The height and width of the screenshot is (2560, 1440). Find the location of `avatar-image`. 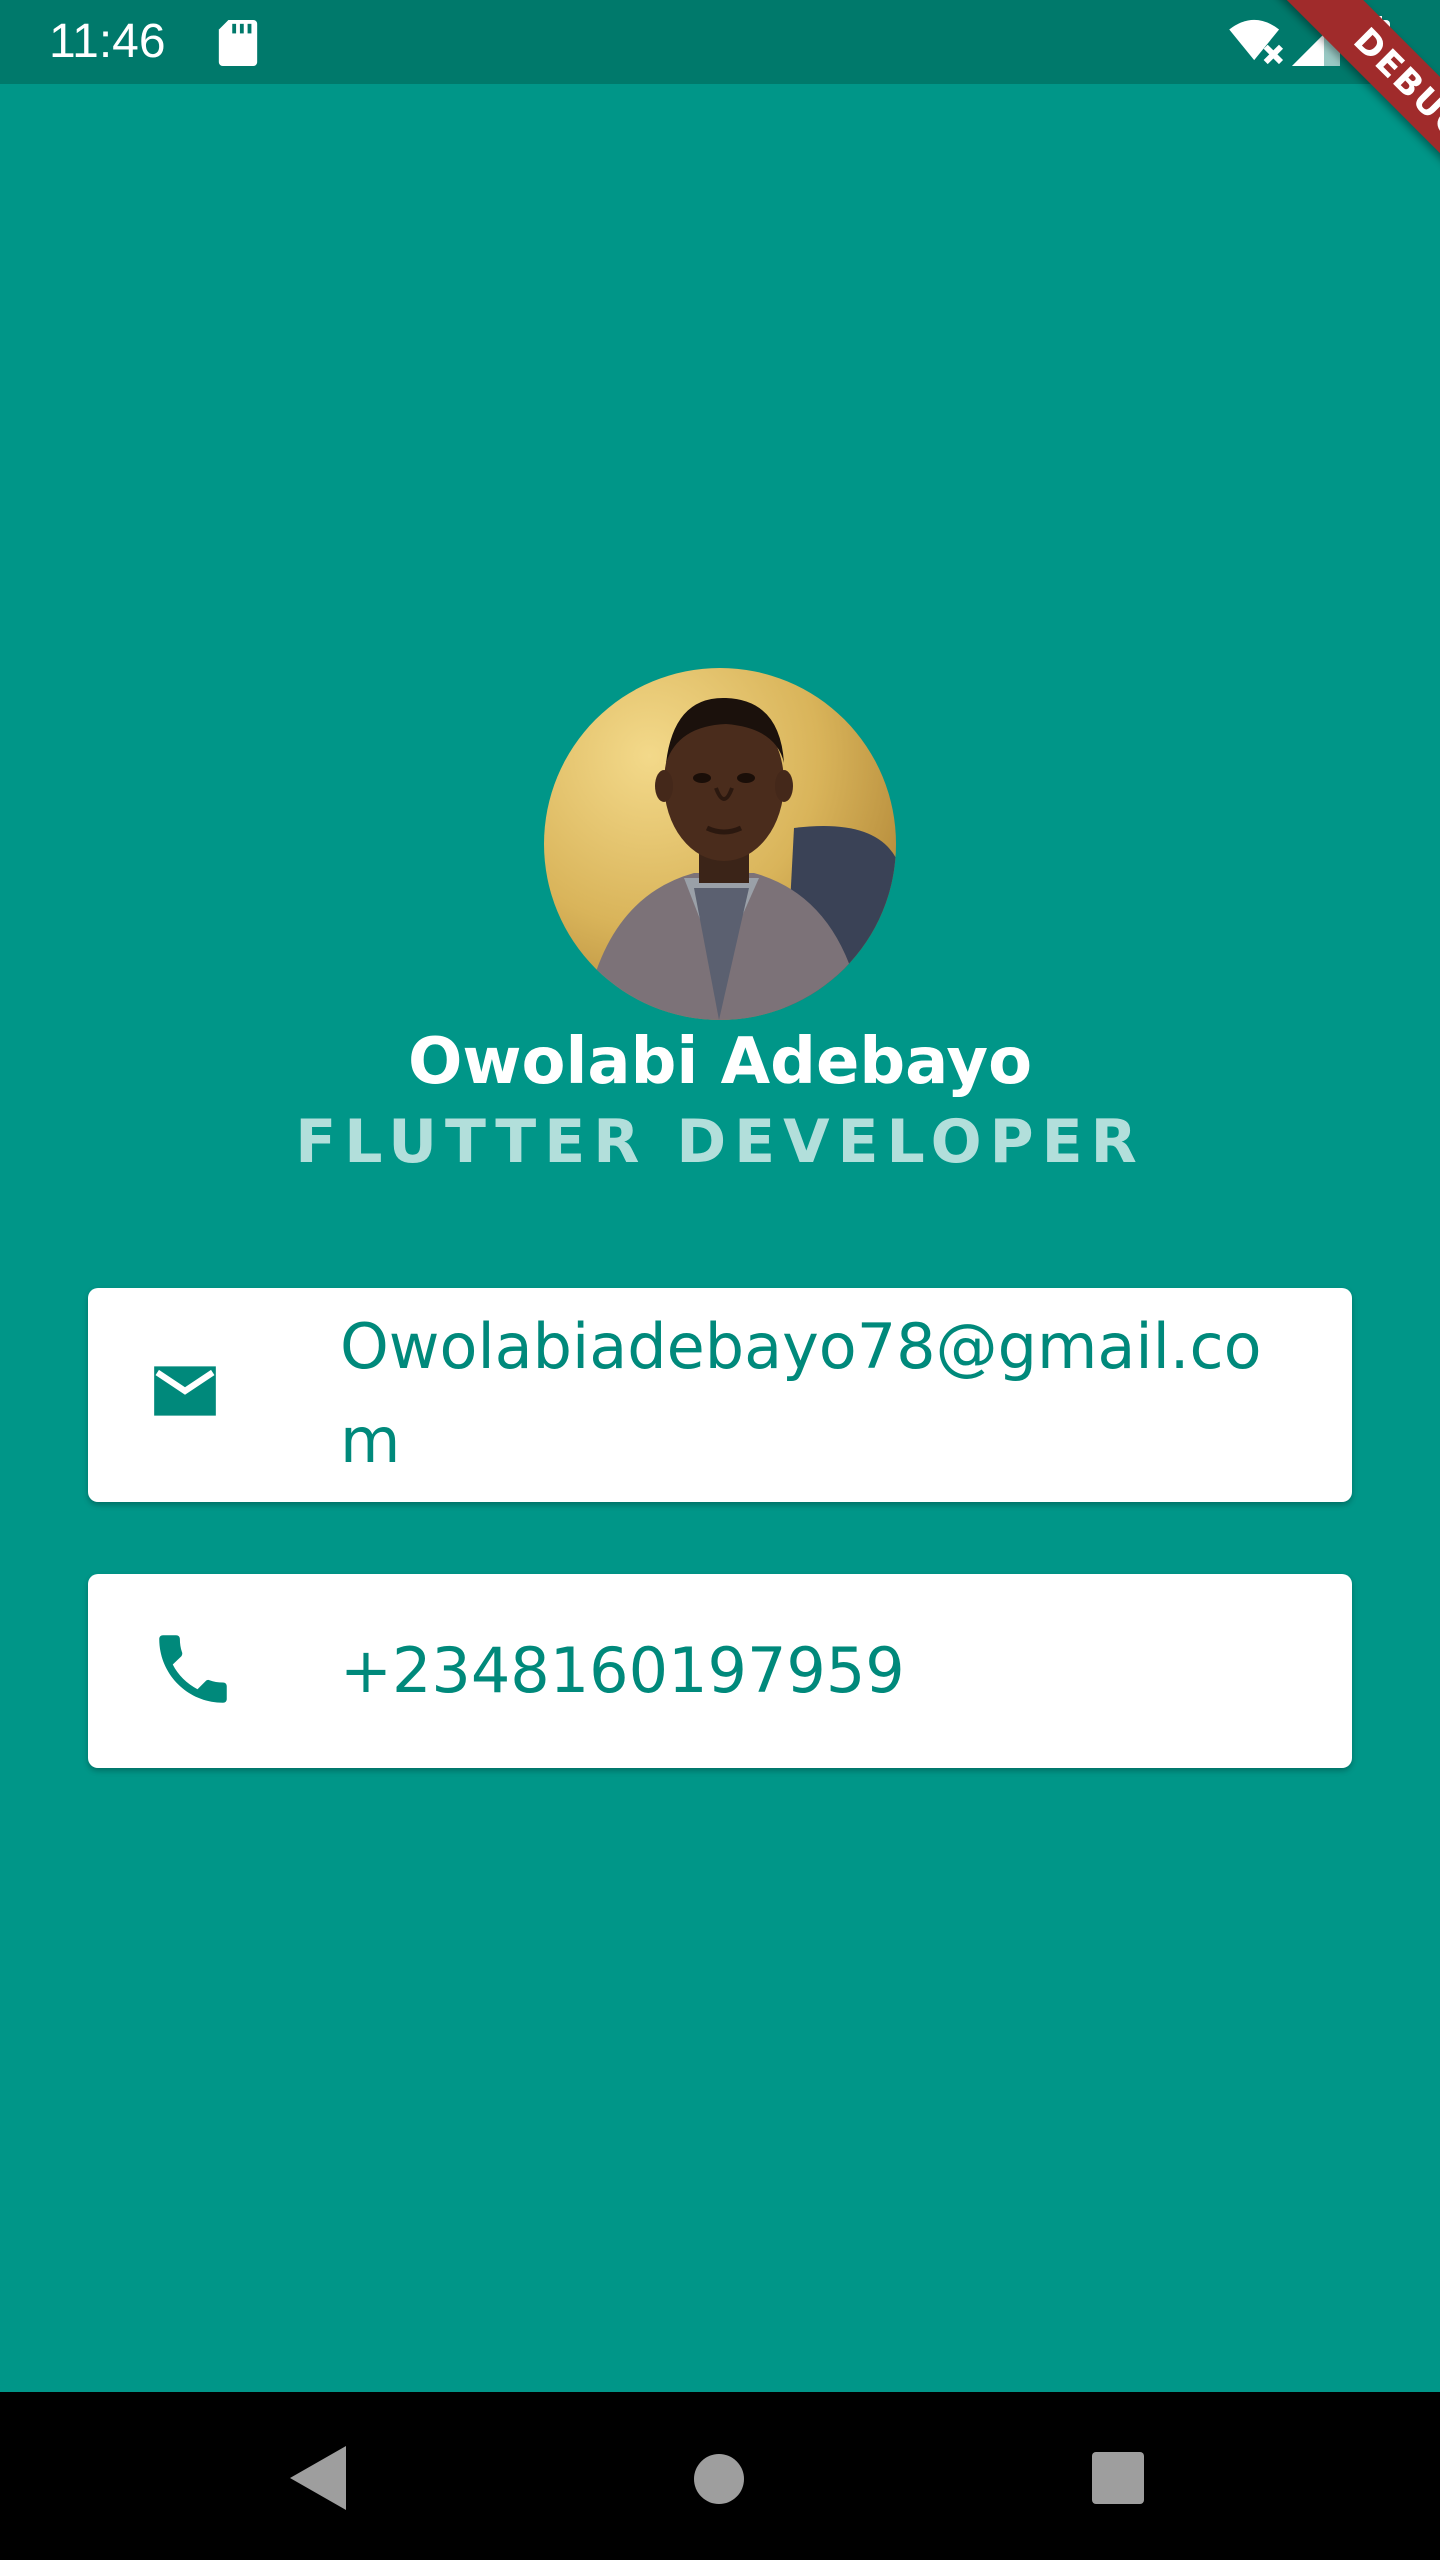

avatar-image is located at coordinates (720, 844).